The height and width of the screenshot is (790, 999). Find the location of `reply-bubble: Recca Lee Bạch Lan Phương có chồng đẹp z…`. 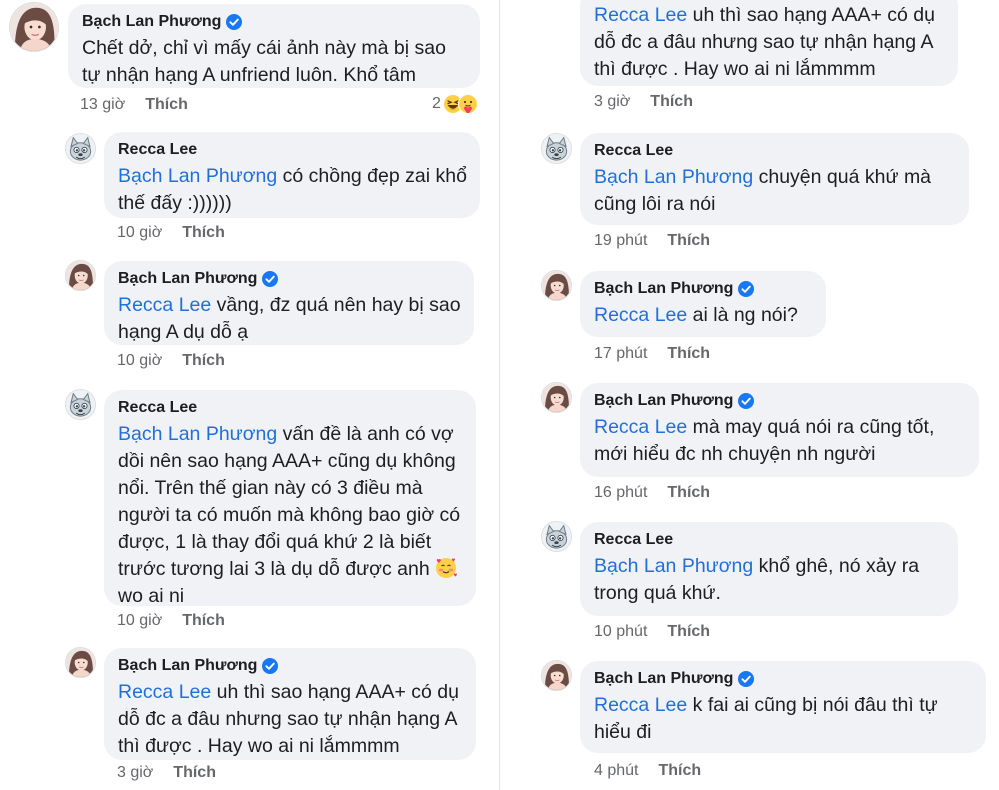

reply-bubble: Recca Lee Bạch Lan Phương có chồng đẹp z… is located at coordinates (292, 175).